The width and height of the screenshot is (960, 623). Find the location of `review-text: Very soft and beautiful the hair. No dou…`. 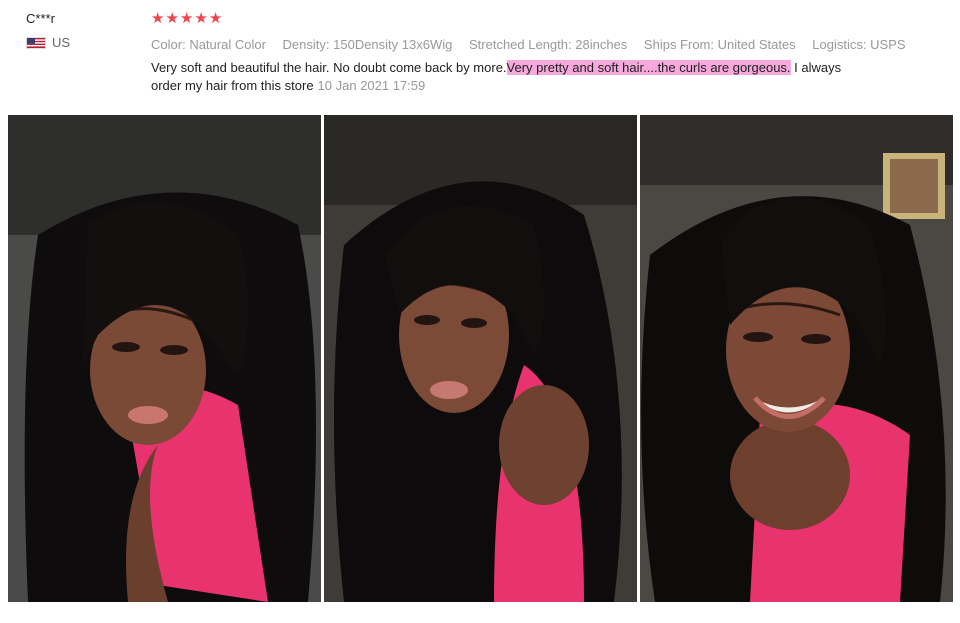

review-text: Very soft and beautiful the hair. No dou… is located at coordinates (501, 77).